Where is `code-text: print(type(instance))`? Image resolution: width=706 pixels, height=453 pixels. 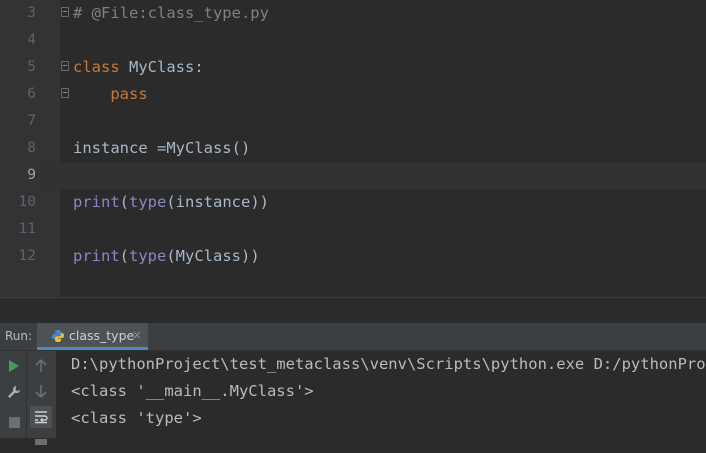
code-text: print(type(instance)) is located at coordinates (171, 202).